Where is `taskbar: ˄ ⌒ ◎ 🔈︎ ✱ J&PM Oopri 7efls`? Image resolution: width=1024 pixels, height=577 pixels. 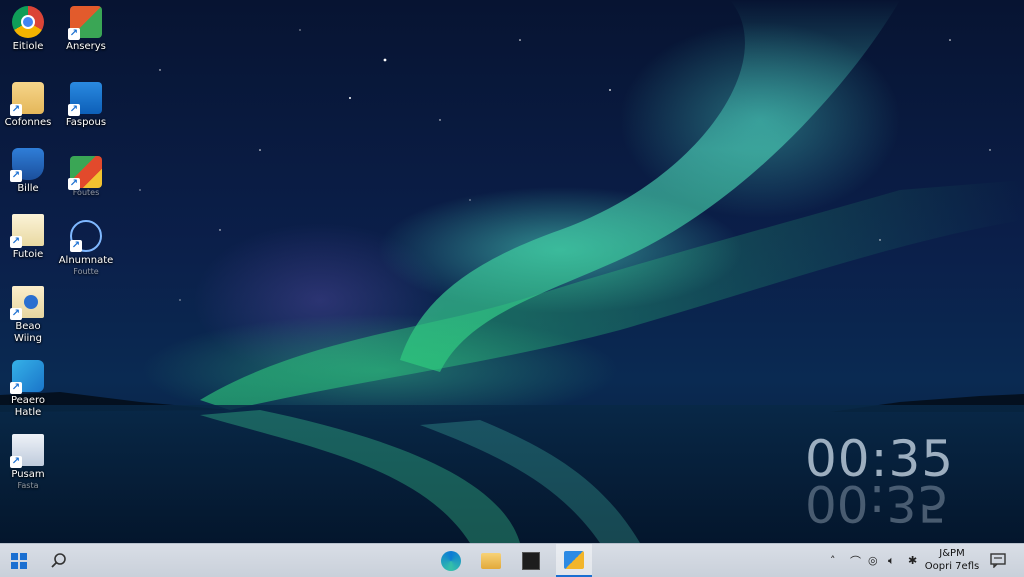
taskbar: ˄ ⌒ ◎ 🔈︎ ✱ J&PM Oopri 7efls is located at coordinates (512, 560).